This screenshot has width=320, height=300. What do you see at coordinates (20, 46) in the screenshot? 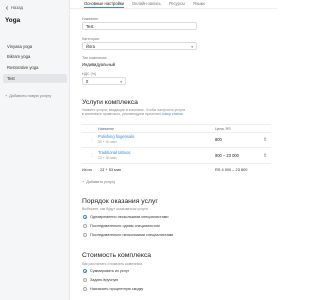
I see `sidebar-item-label: Vinyasa yoga` at bounding box center [20, 46].